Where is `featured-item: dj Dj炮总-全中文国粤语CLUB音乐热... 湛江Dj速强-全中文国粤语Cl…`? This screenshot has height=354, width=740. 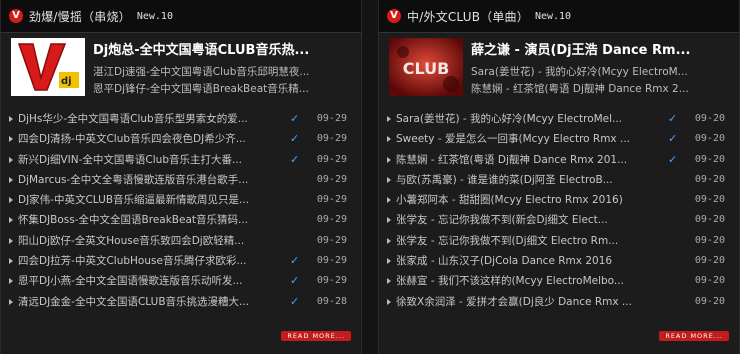
featured-item: dj Dj炮总-全中文国粤语CLUB音乐热... 湛江Dj速强-全中文国粤语Cl… is located at coordinates (182, 68).